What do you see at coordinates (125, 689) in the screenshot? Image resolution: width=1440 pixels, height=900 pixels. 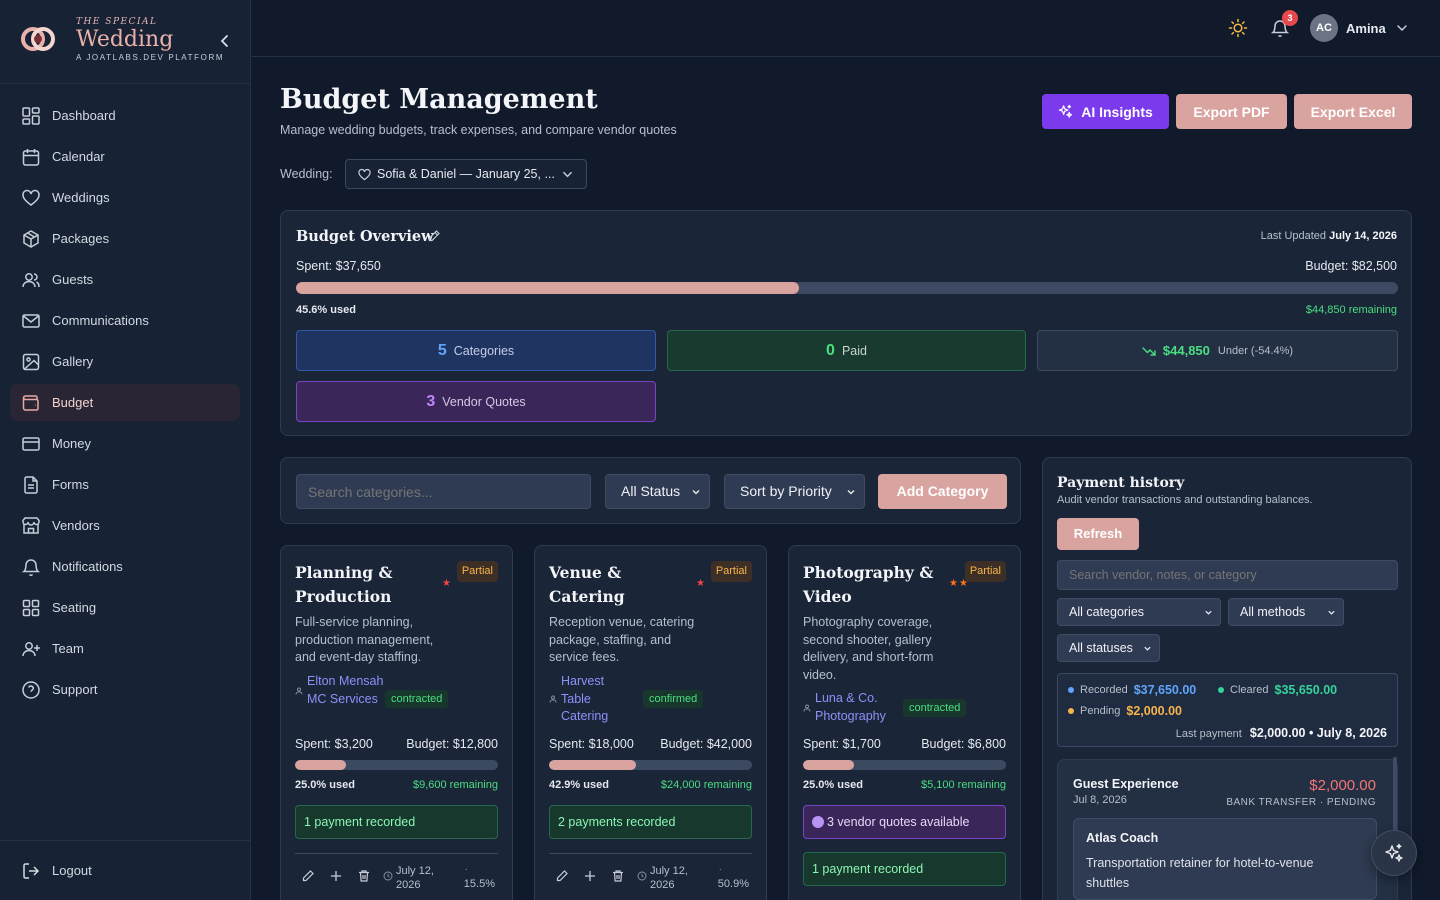 I see `sidebar-item-support: Support` at bounding box center [125, 689].